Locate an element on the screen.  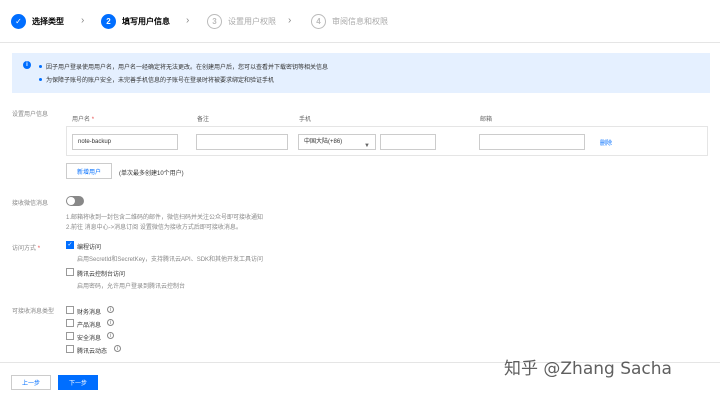
step-fill-user-info: 2 填写用户信息 is located at coordinates (135, 21).